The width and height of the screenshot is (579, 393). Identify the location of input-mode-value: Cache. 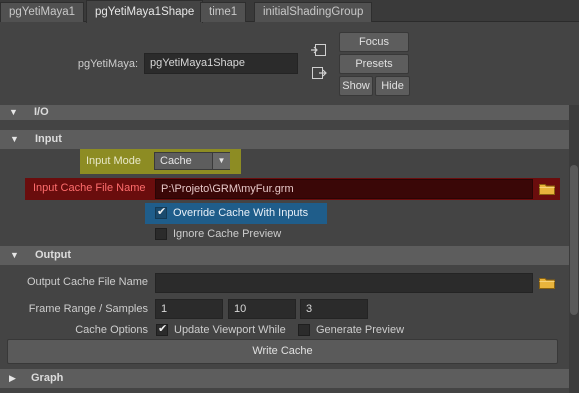
(176, 161).